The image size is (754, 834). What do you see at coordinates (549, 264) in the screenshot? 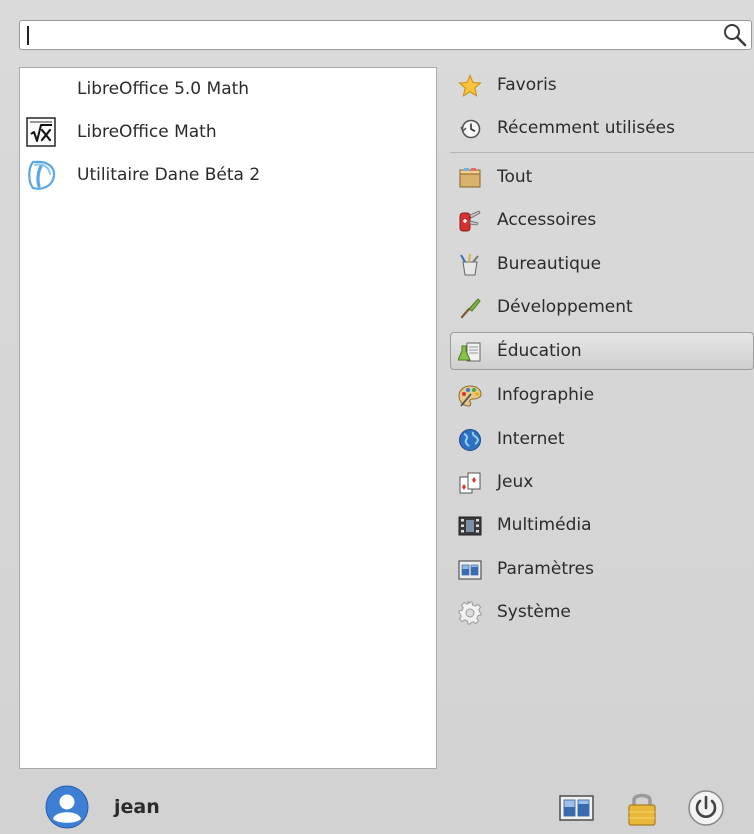
I see `category-label: Bureautique` at bounding box center [549, 264].